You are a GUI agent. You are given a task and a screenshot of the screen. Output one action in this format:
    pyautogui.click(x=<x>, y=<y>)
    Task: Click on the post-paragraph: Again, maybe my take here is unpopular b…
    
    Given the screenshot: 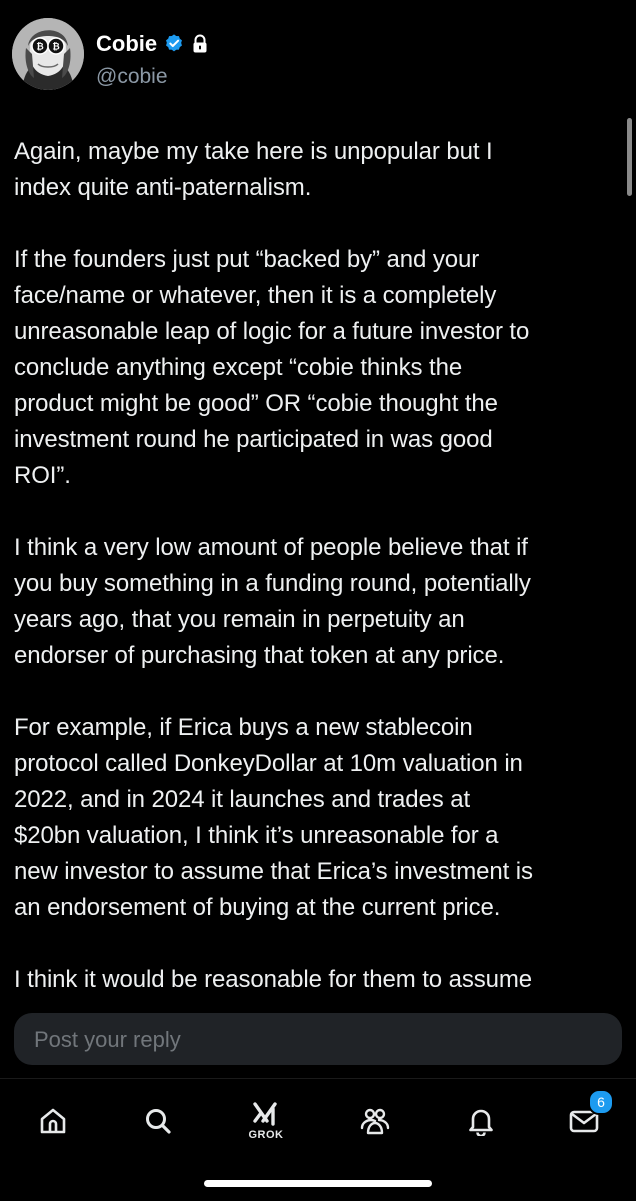 What is the action you would take?
    pyautogui.click(x=253, y=169)
    